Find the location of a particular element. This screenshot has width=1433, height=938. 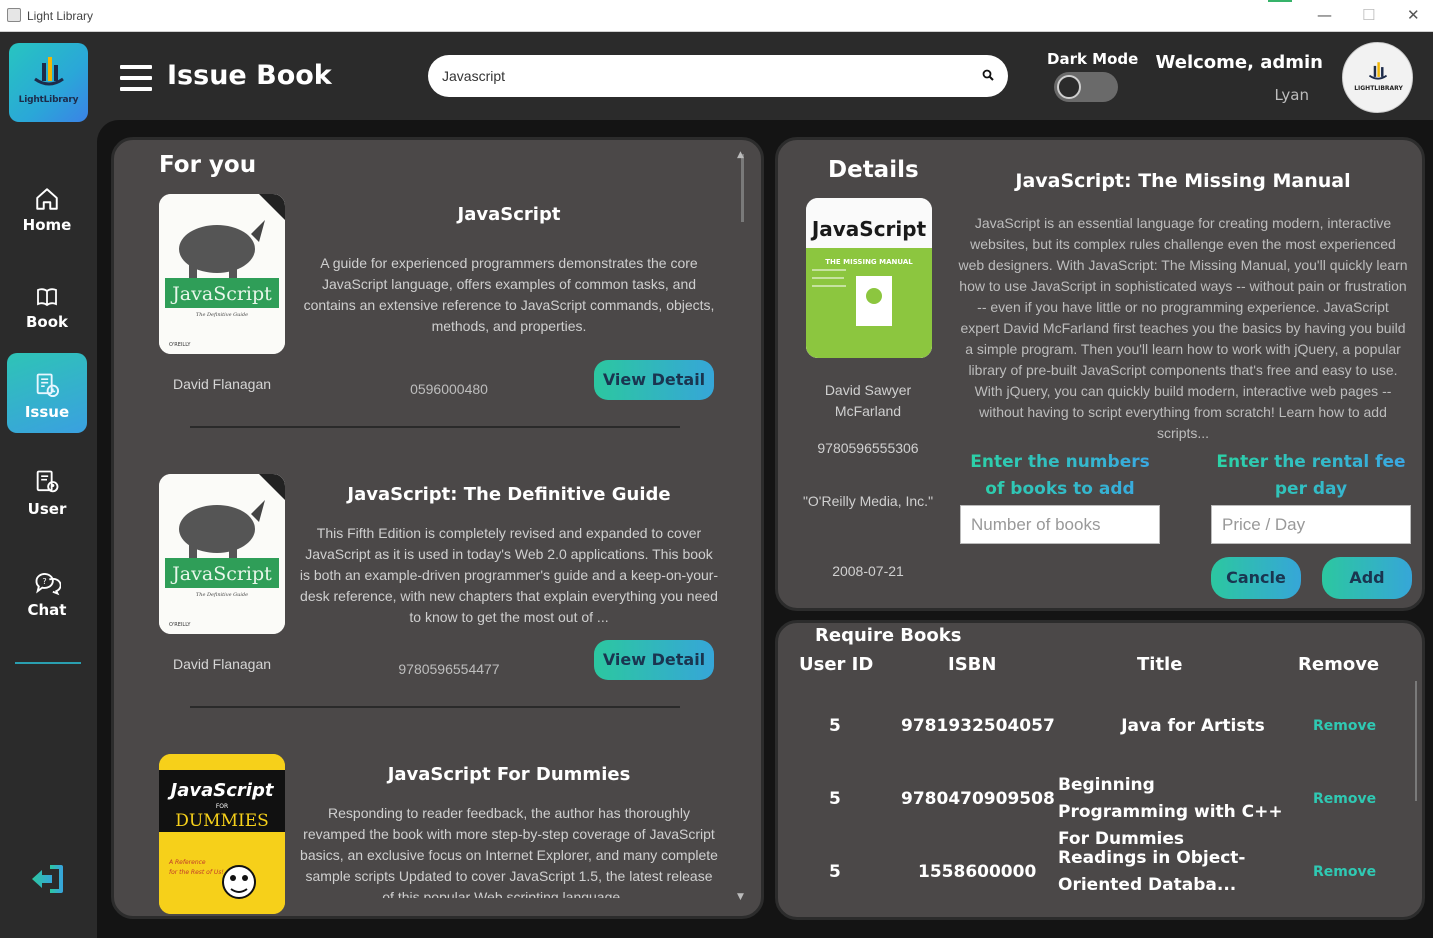

details-date: 2008-07-21 is located at coordinates (868, 571).